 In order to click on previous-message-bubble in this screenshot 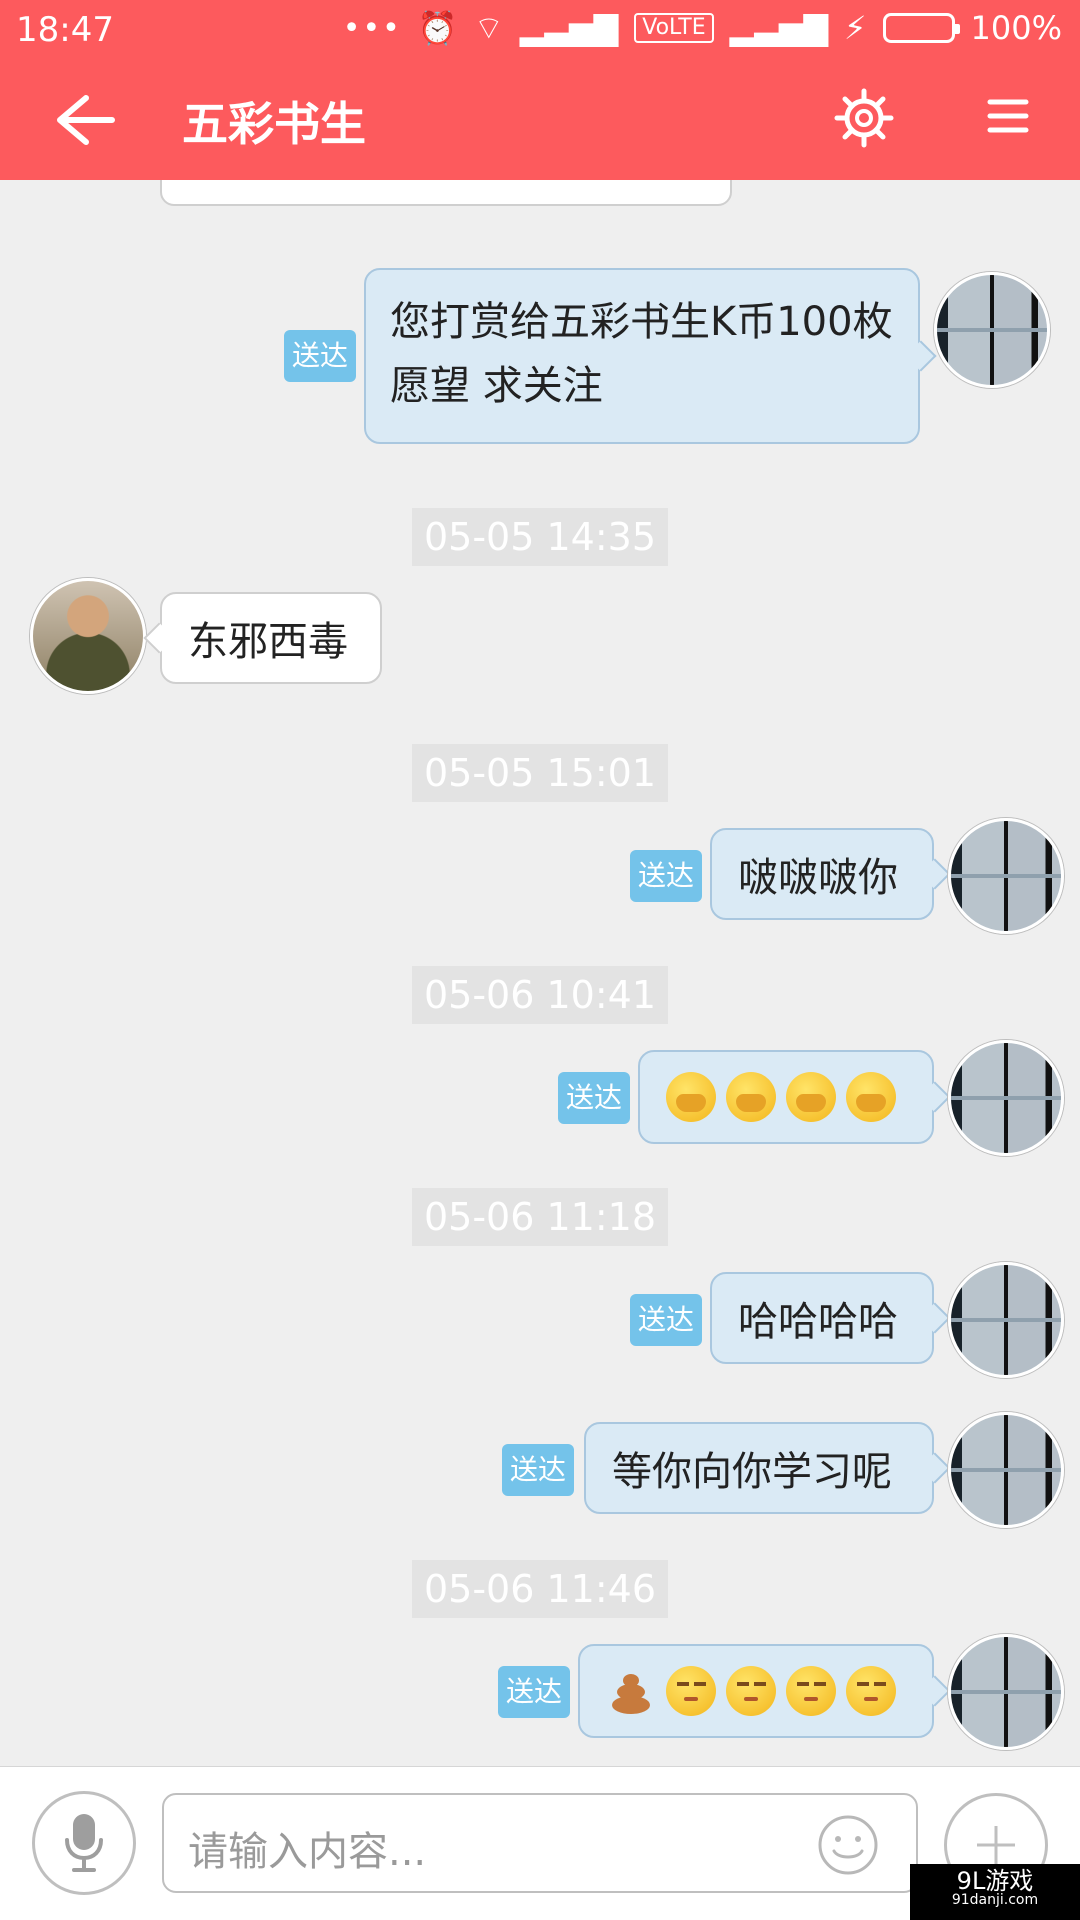, I will do `click(446, 193)`.